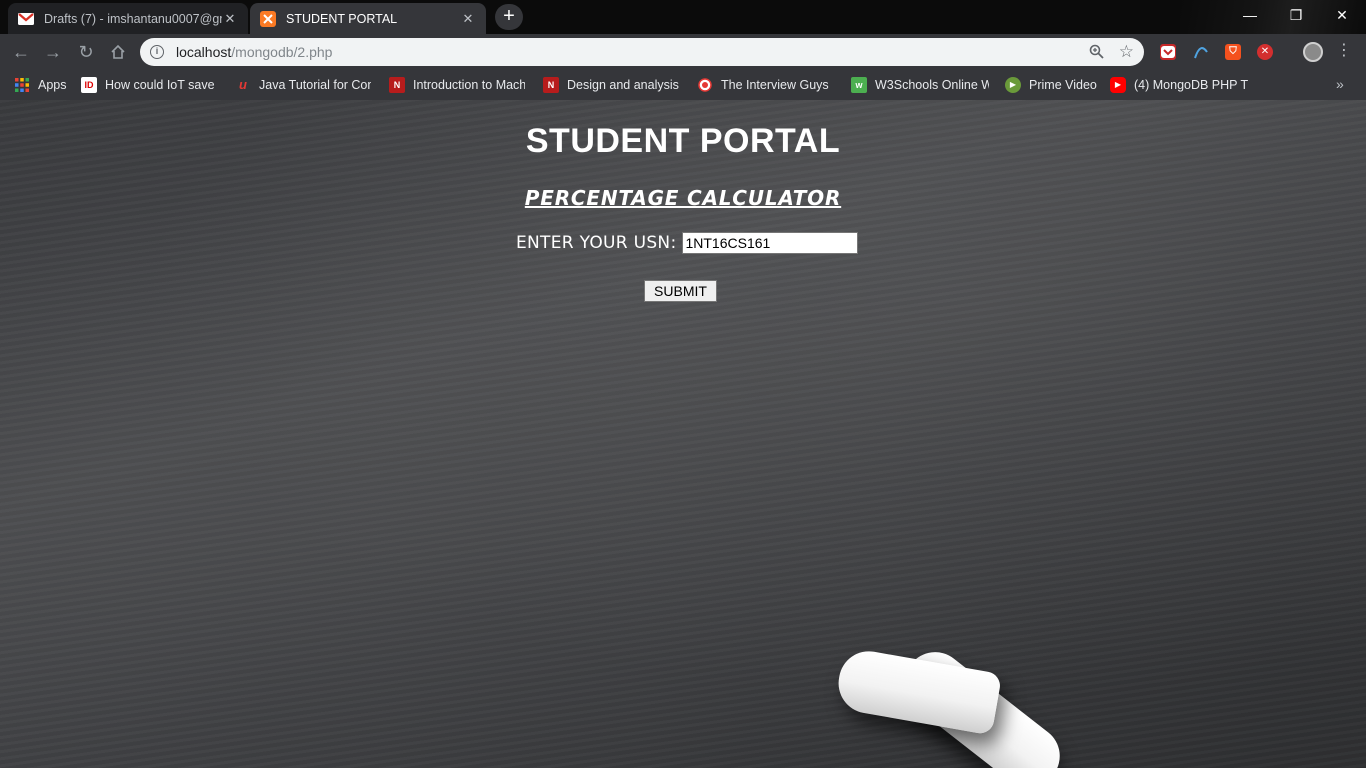 The image size is (1366, 768). What do you see at coordinates (26, 19) in the screenshot?
I see `gmail-icon` at bounding box center [26, 19].